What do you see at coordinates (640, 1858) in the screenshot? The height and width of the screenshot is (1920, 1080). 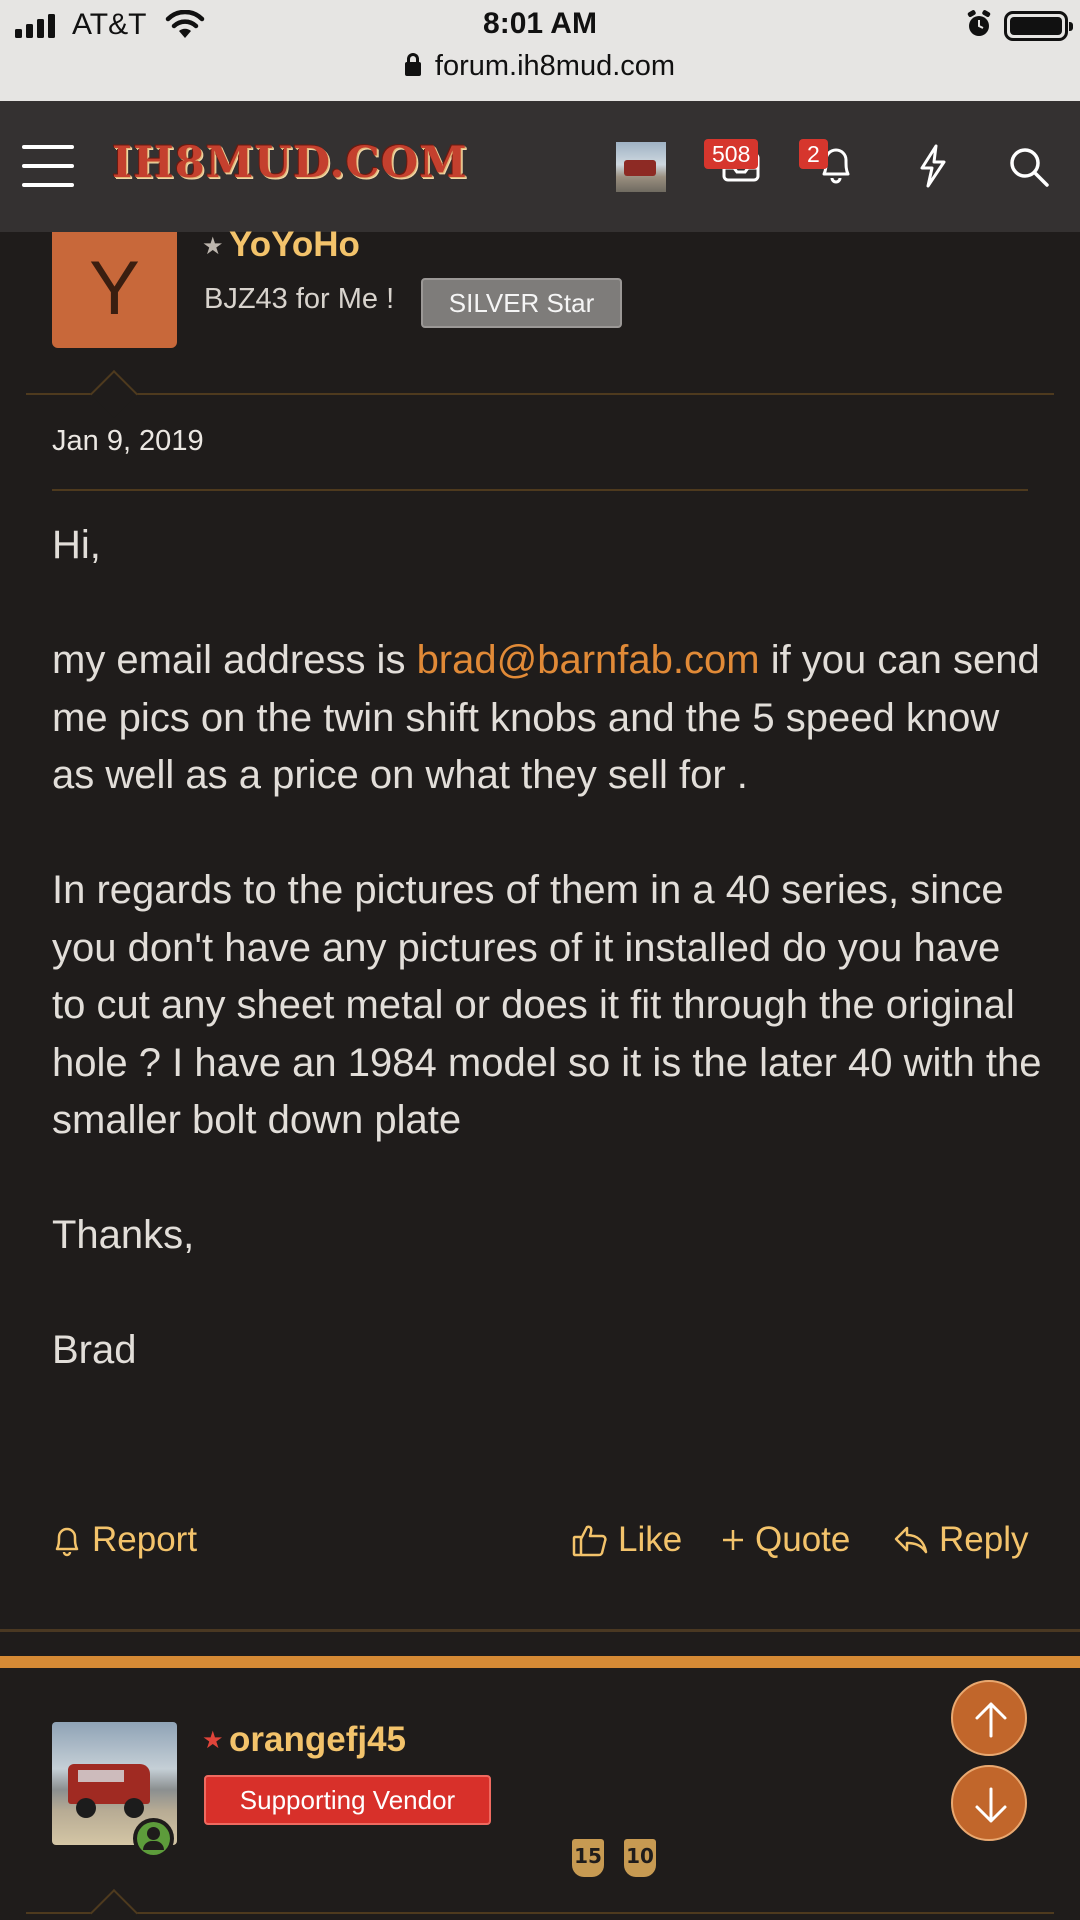 I see `trophy-icon: 10` at bounding box center [640, 1858].